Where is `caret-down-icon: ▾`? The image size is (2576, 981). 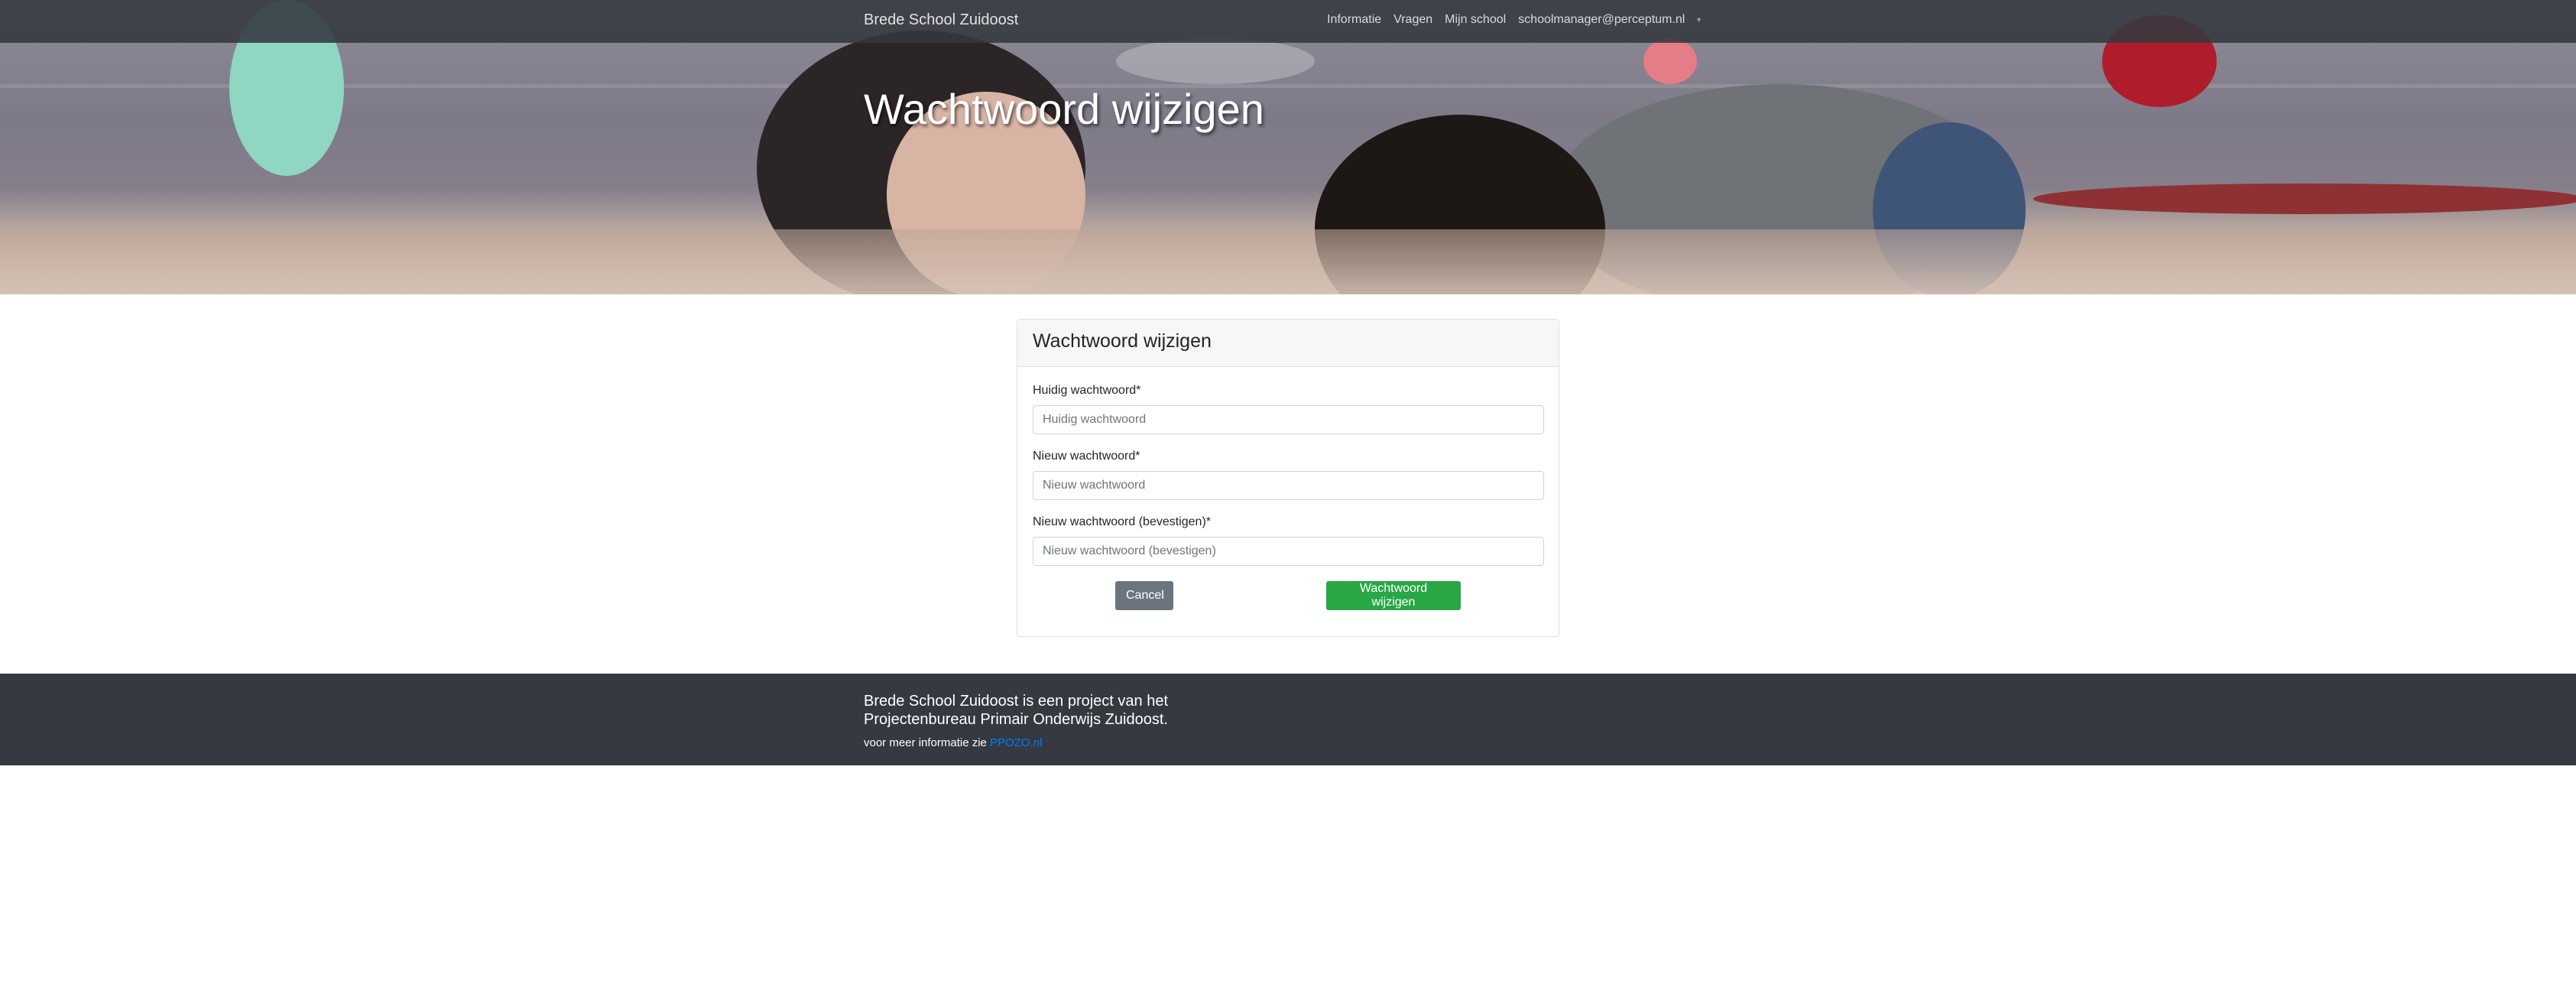
caret-down-icon: ▾ is located at coordinates (1699, 20).